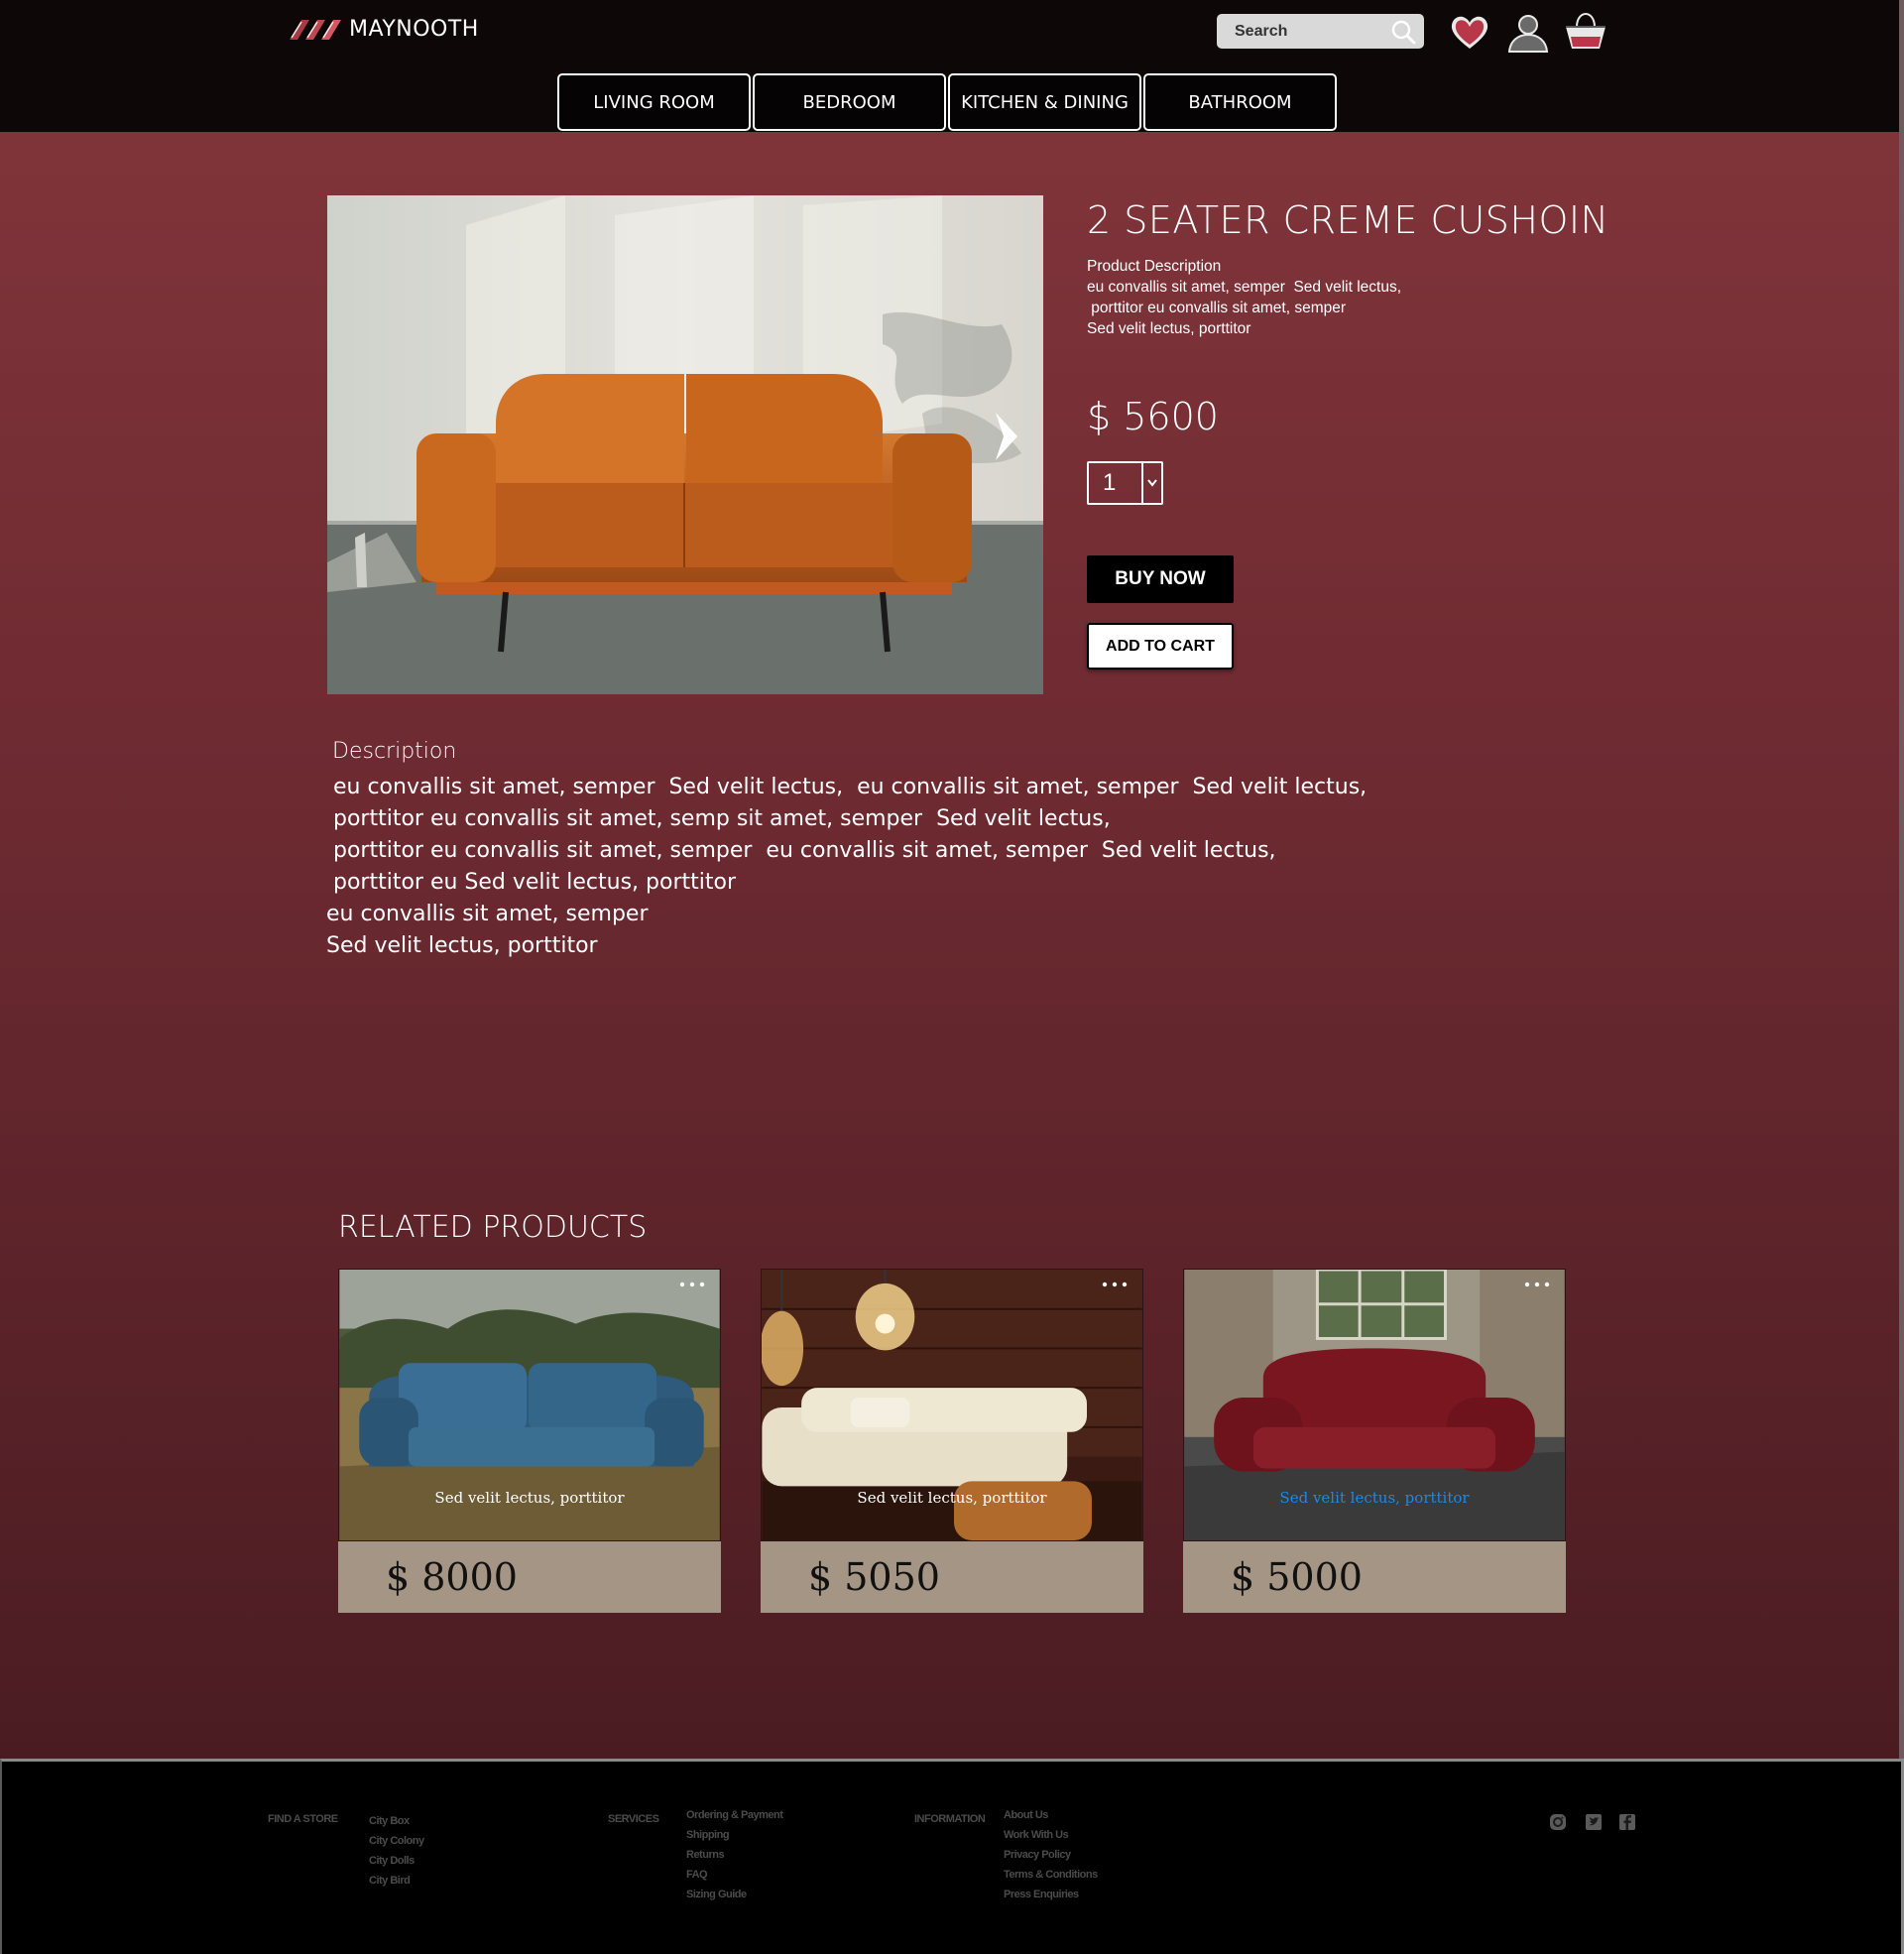 Image resolution: width=1904 pixels, height=1954 pixels. What do you see at coordinates (734, 1875) in the screenshot?
I see `footer-link: FAQ` at bounding box center [734, 1875].